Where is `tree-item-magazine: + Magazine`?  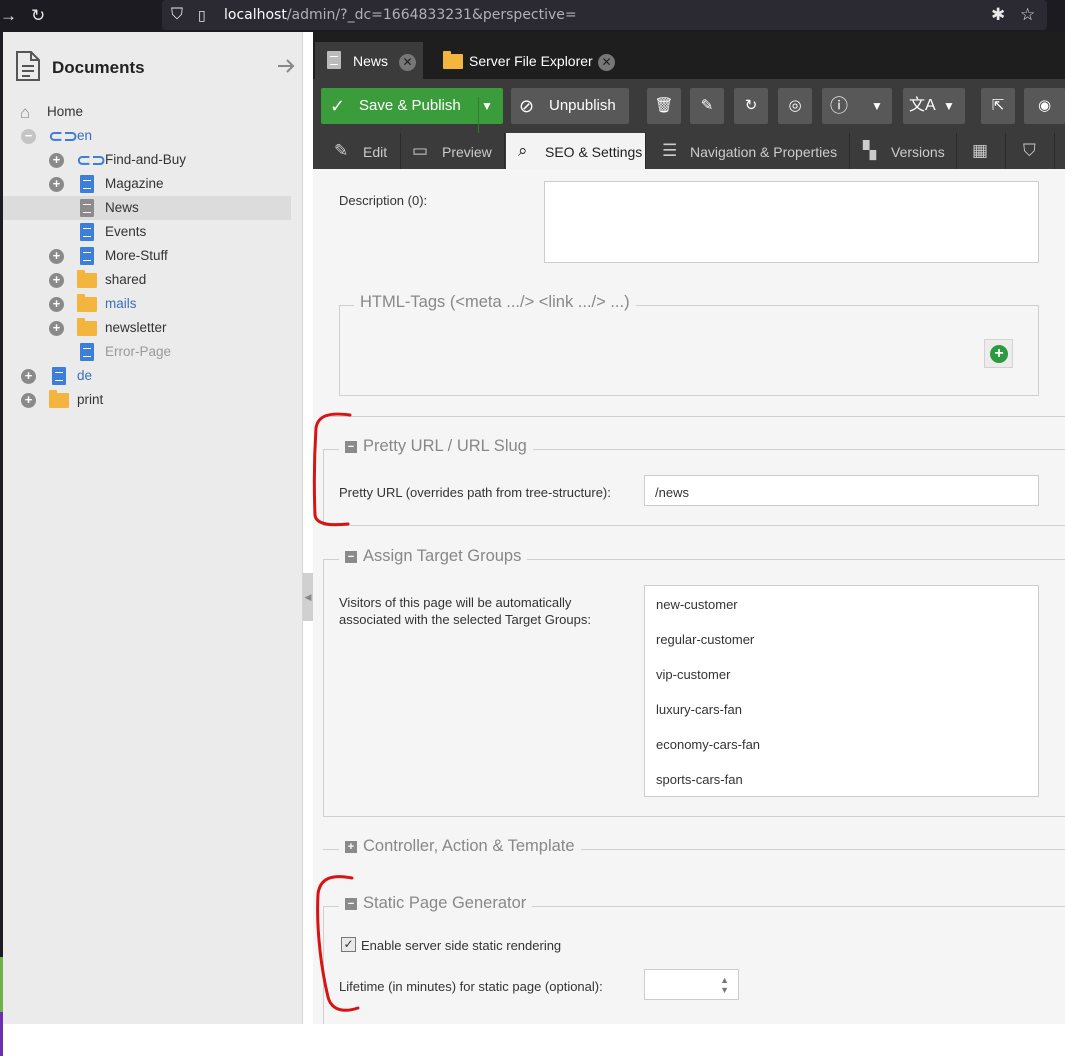 tree-item-magazine: + Magazine is located at coordinates (147, 184).